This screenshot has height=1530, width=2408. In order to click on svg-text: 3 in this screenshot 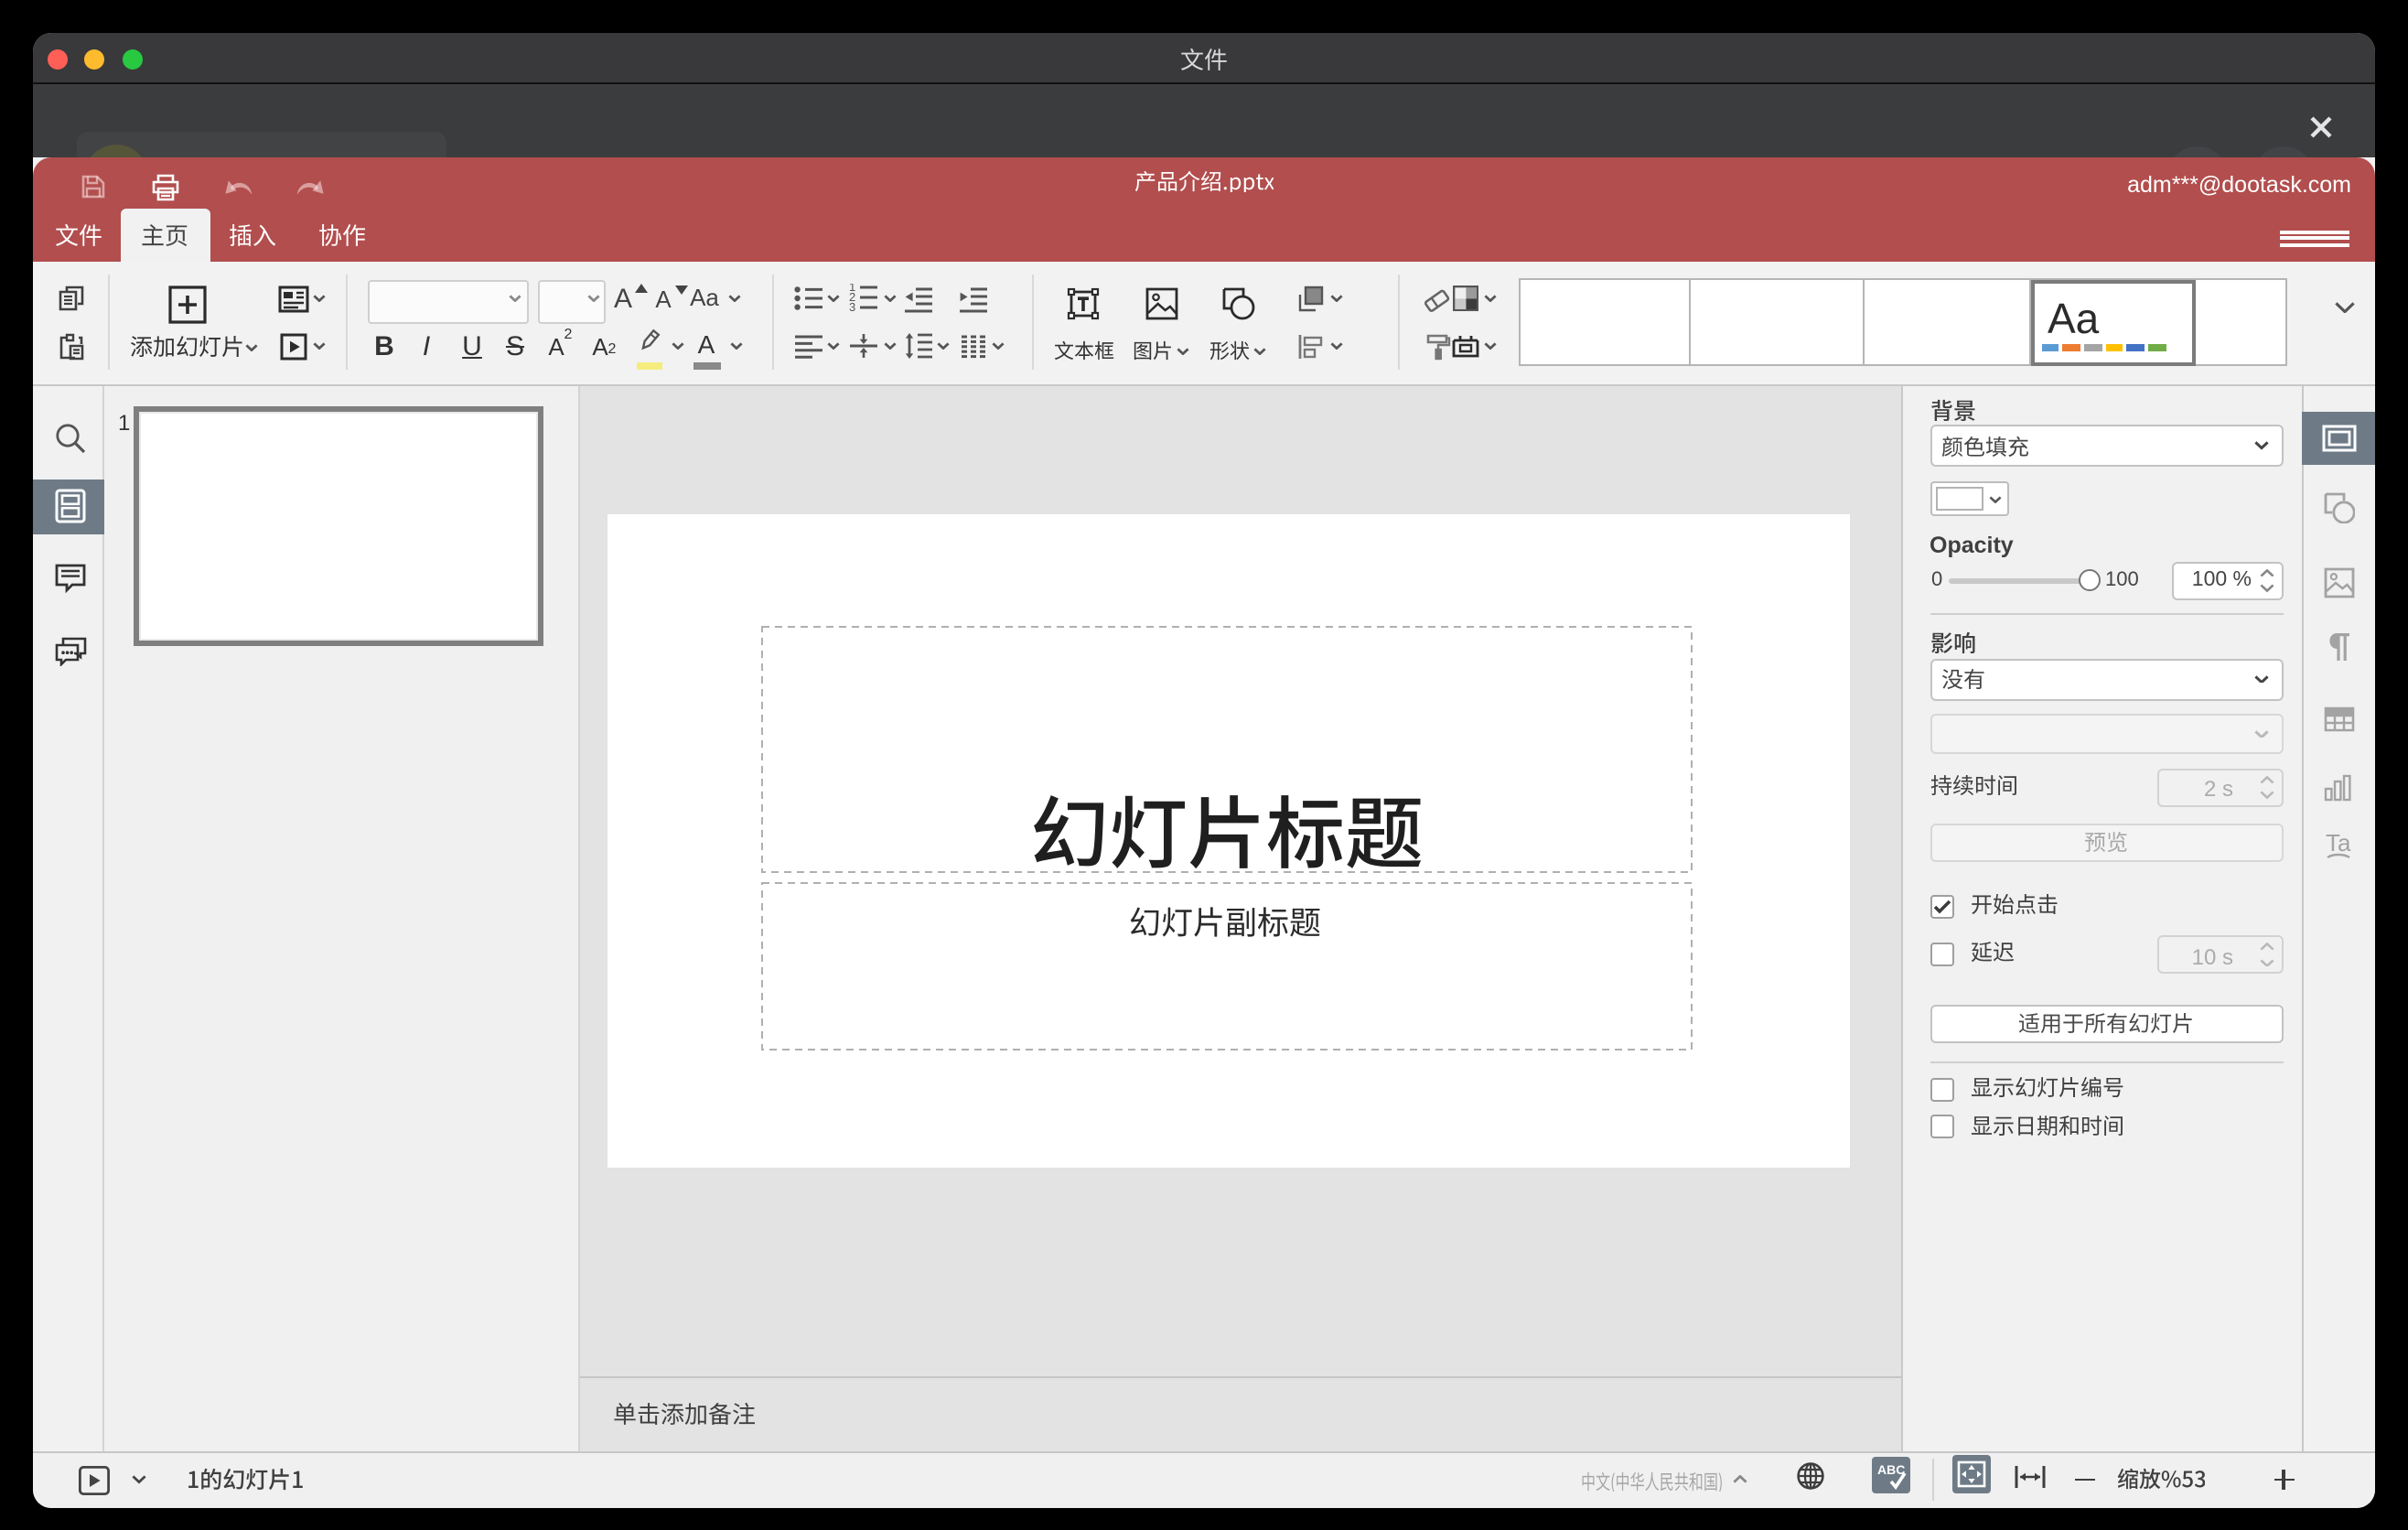, I will do `click(851, 306)`.